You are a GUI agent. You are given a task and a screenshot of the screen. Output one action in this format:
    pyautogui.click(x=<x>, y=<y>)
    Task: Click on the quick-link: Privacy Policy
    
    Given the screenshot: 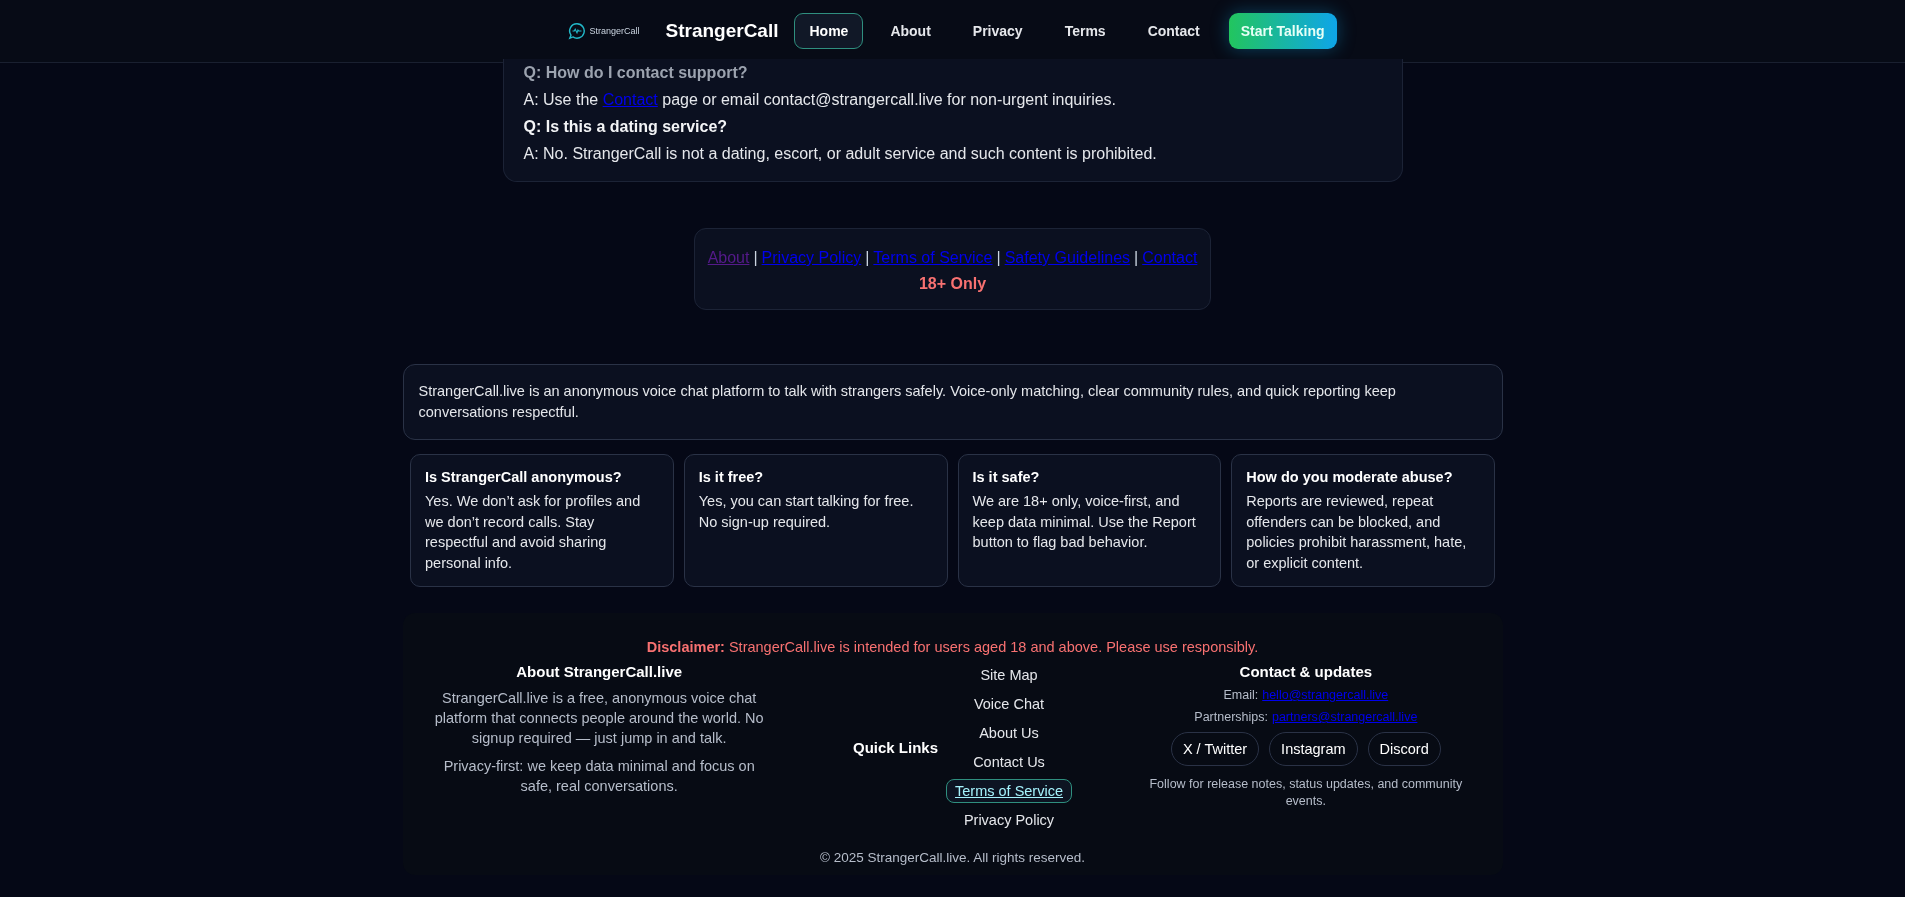 What is the action you would take?
    pyautogui.click(x=1009, y=820)
    